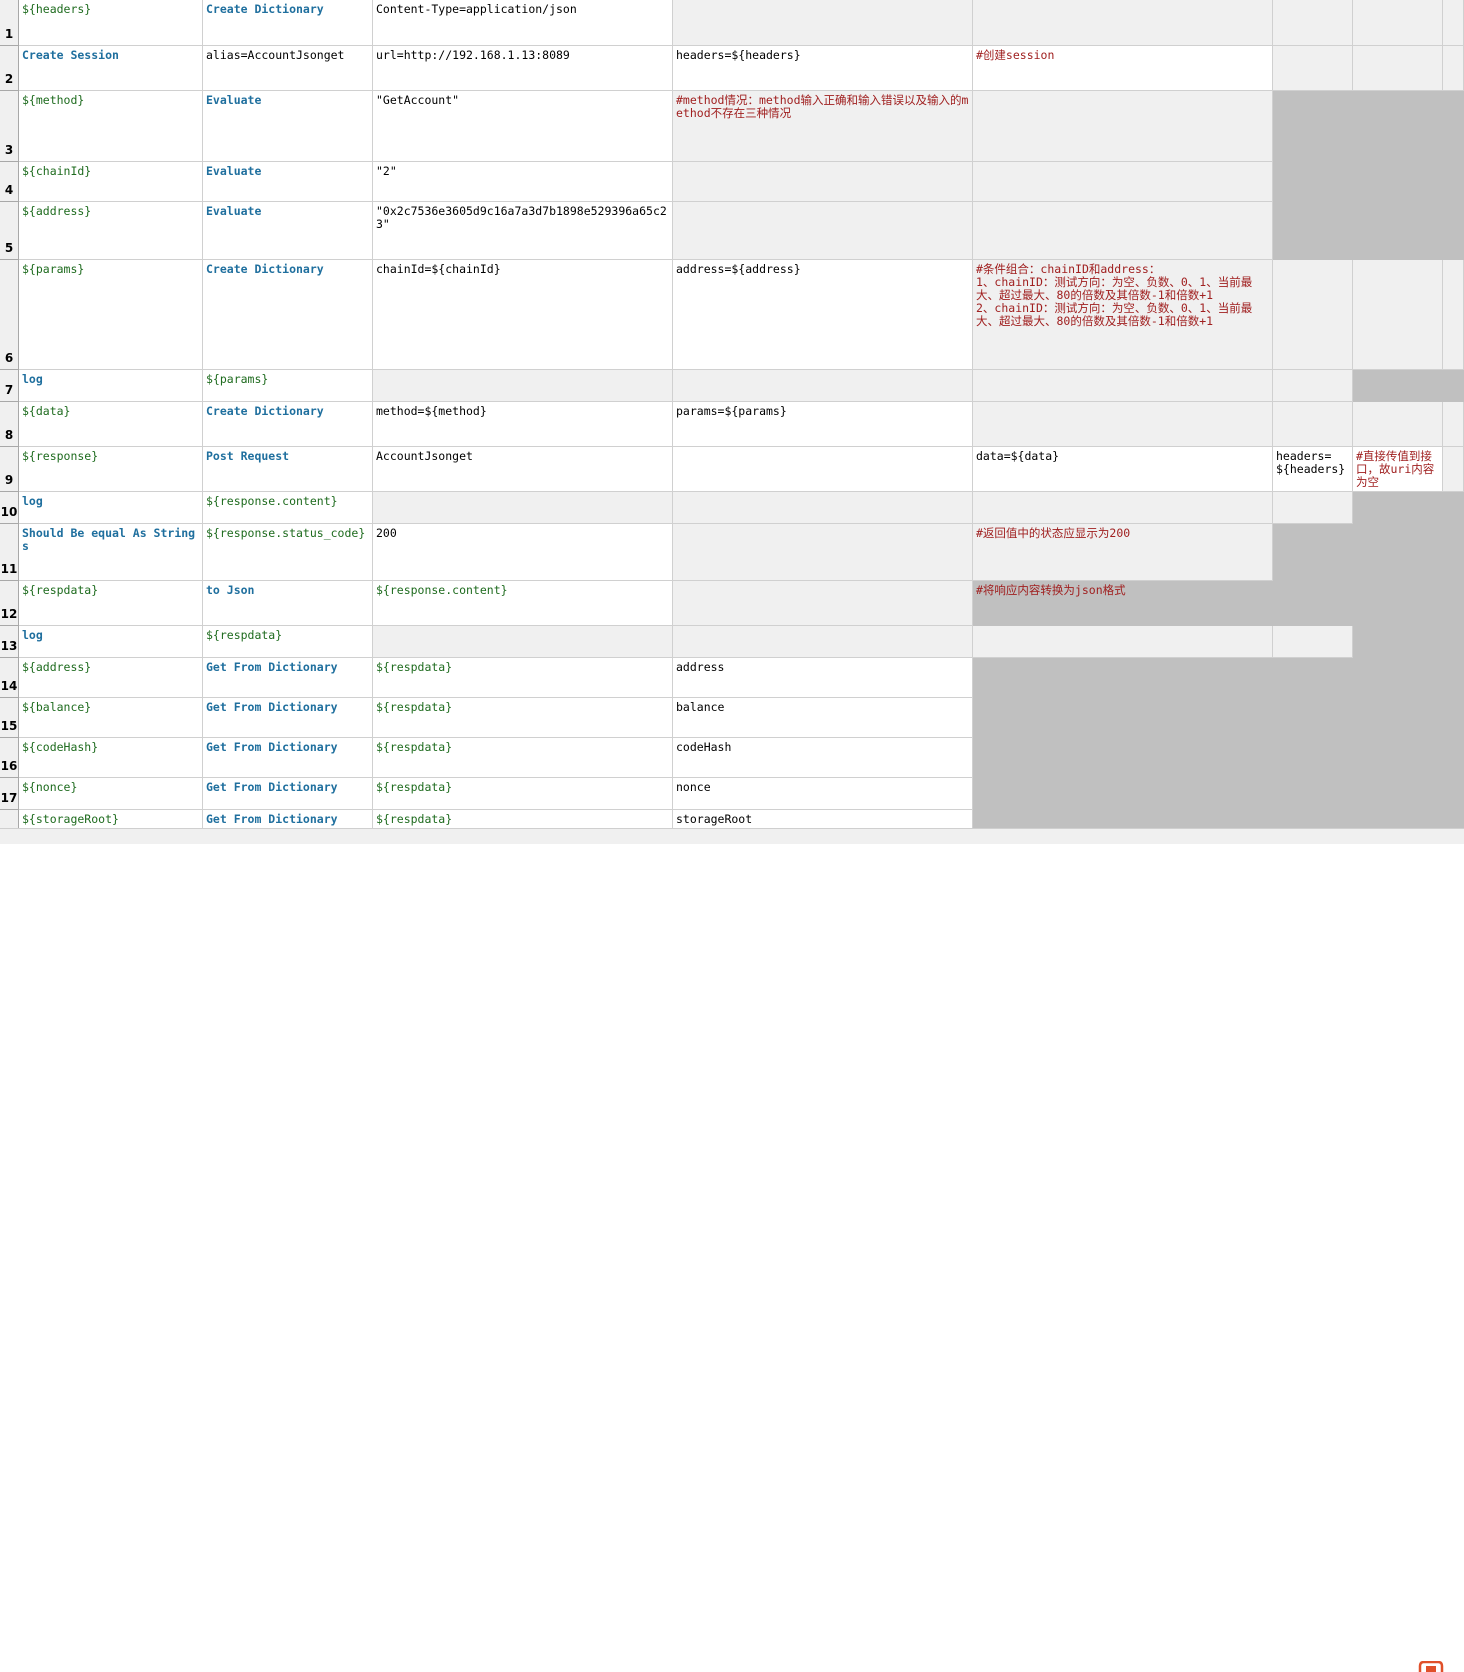  Describe the element at coordinates (111, 182) in the screenshot. I see `grid-cell: ${chainId}` at that location.